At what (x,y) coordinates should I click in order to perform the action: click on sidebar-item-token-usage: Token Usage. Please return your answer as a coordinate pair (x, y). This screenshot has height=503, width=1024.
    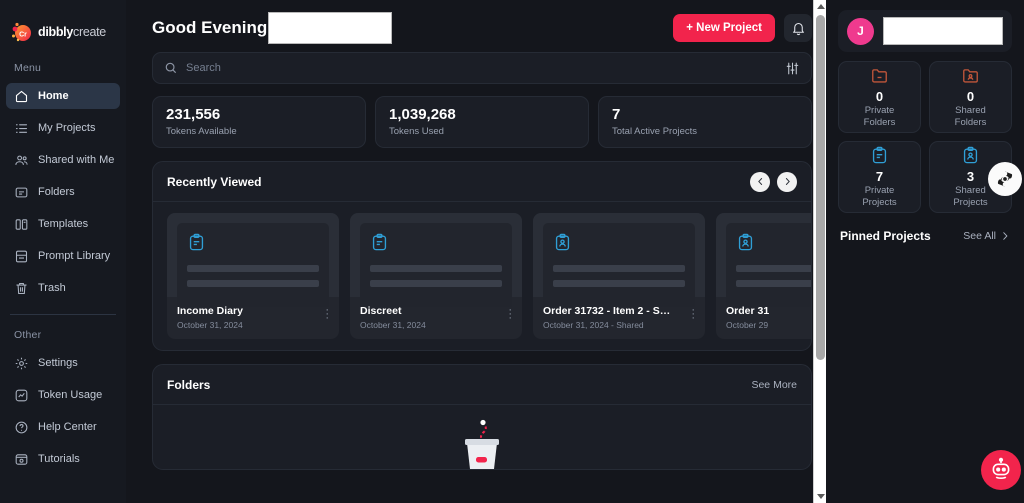
    Looking at the image, I should click on (63, 395).